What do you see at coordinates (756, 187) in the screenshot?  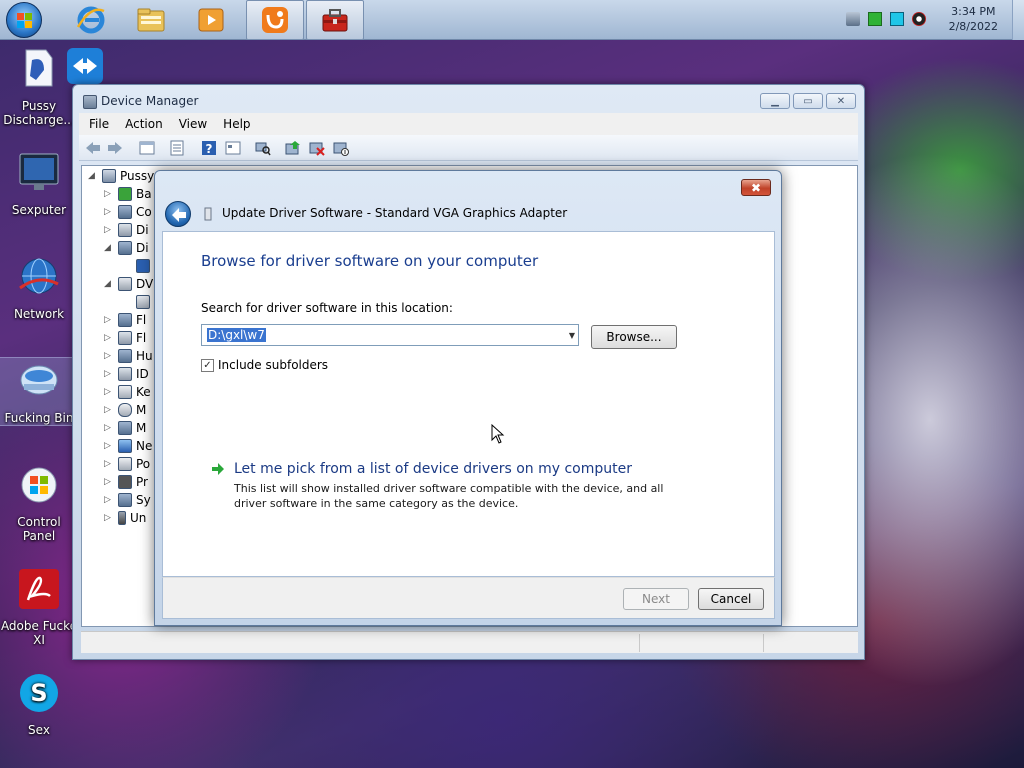 I see `dialog-close-button: ✖` at bounding box center [756, 187].